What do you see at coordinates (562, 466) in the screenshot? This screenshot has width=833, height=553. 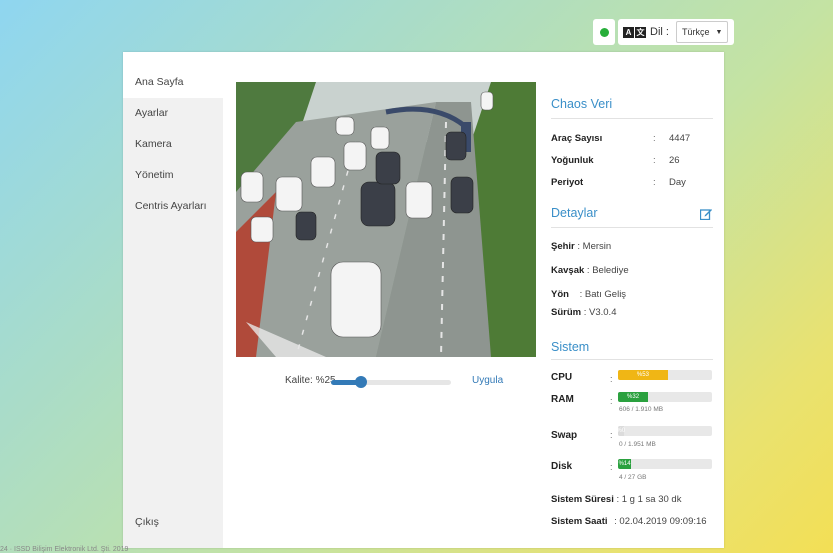 I see `disk-label: Disk` at bounding box center [562, 466].